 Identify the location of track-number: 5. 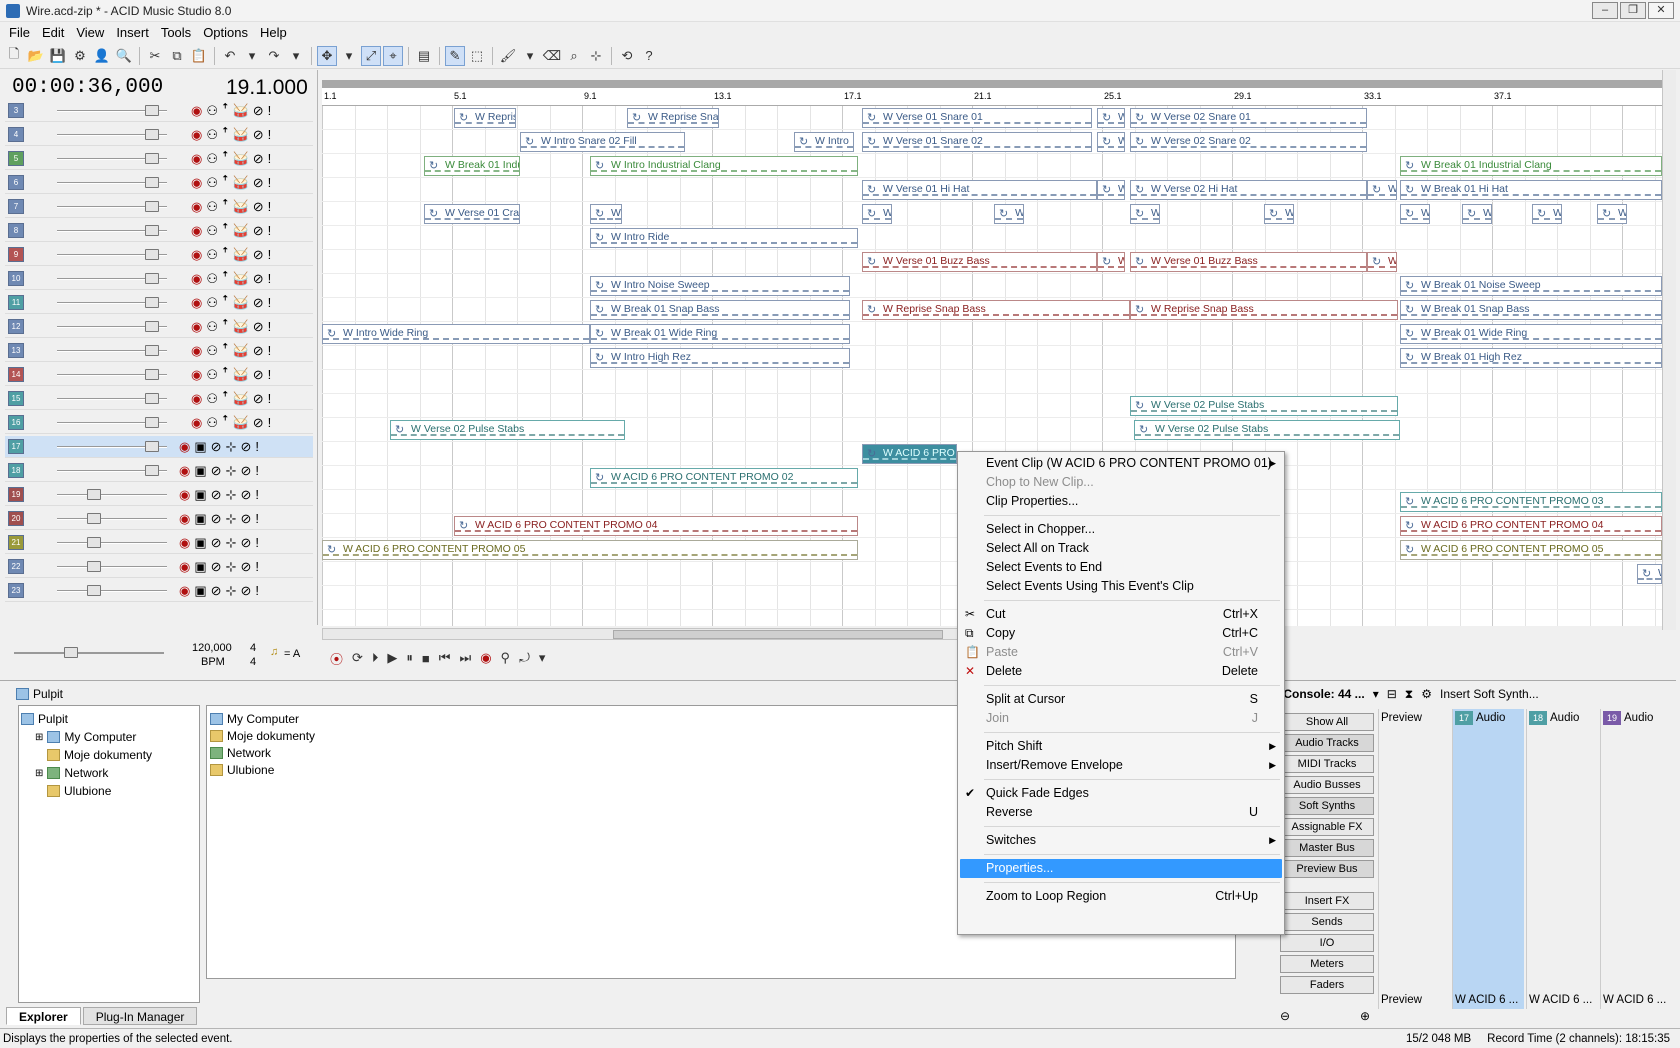
(16, 158).